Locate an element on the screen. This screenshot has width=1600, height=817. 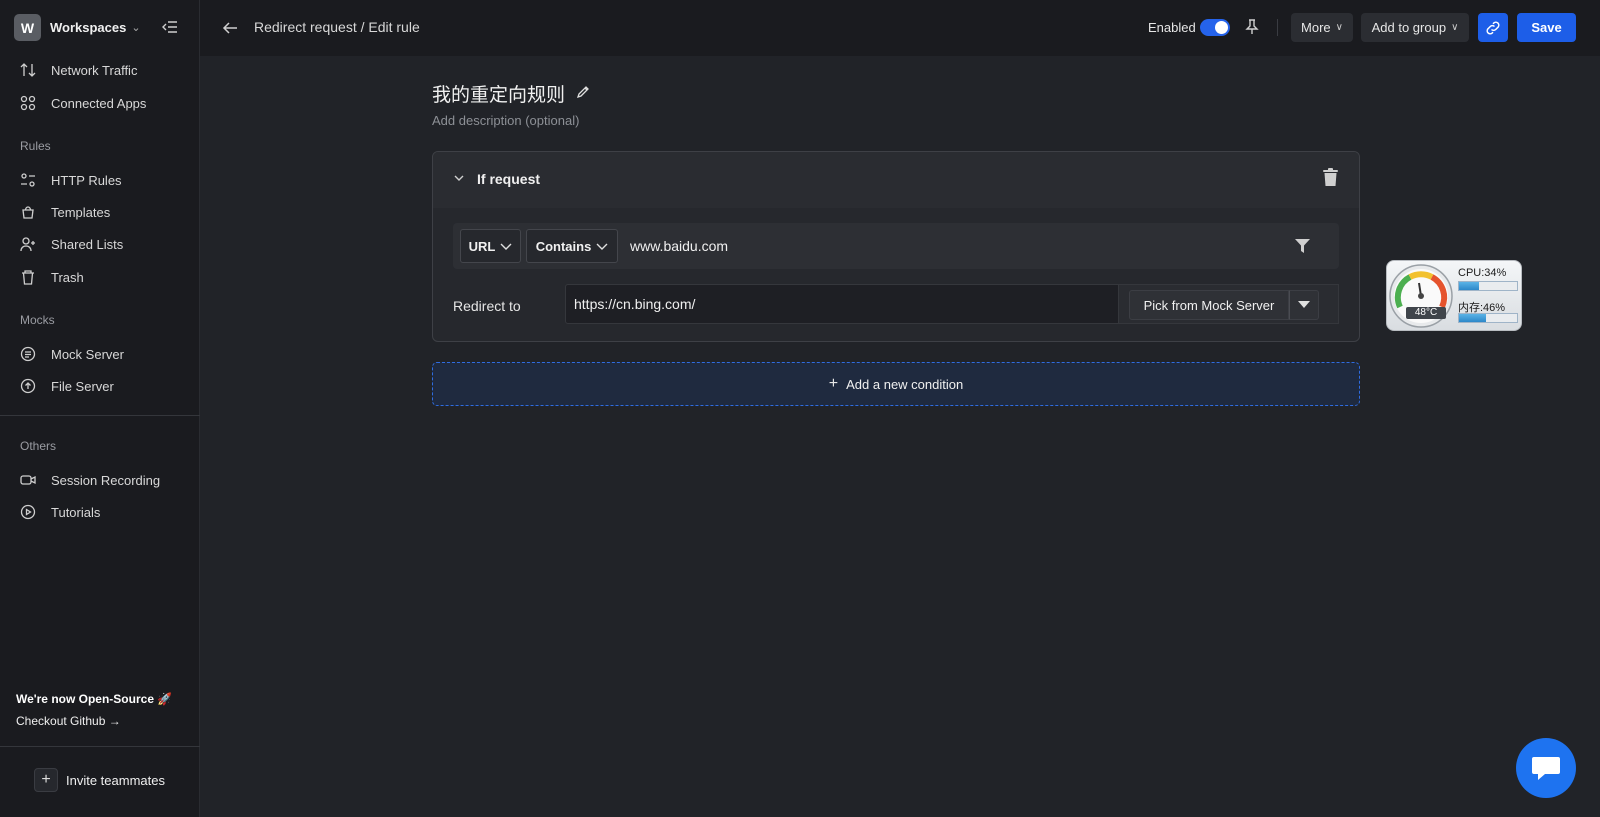
operator-label: Contains is located at coordinates (563, 246).